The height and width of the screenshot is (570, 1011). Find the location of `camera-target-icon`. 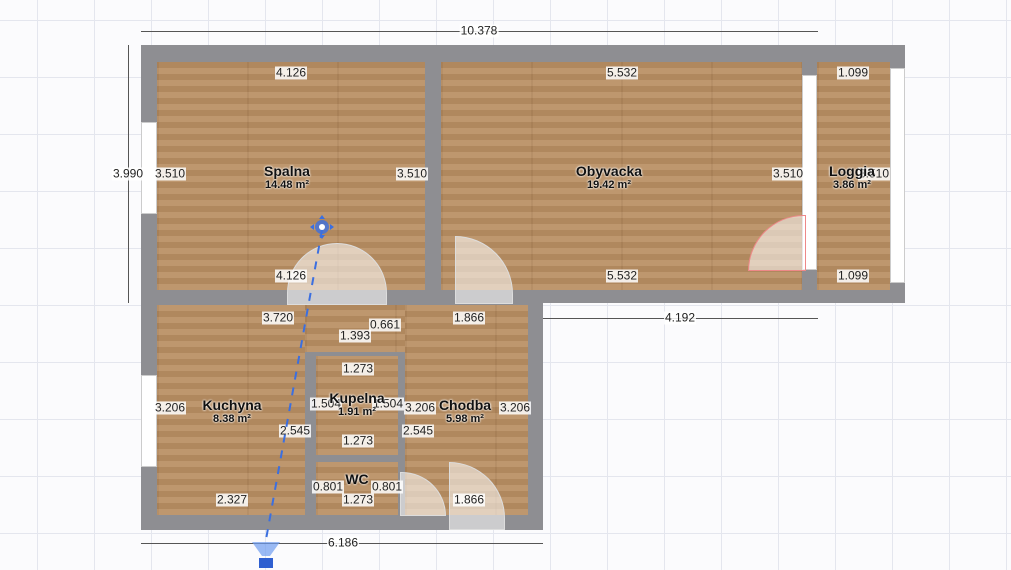

camera-target-icon is located at coordinates (322, 227).